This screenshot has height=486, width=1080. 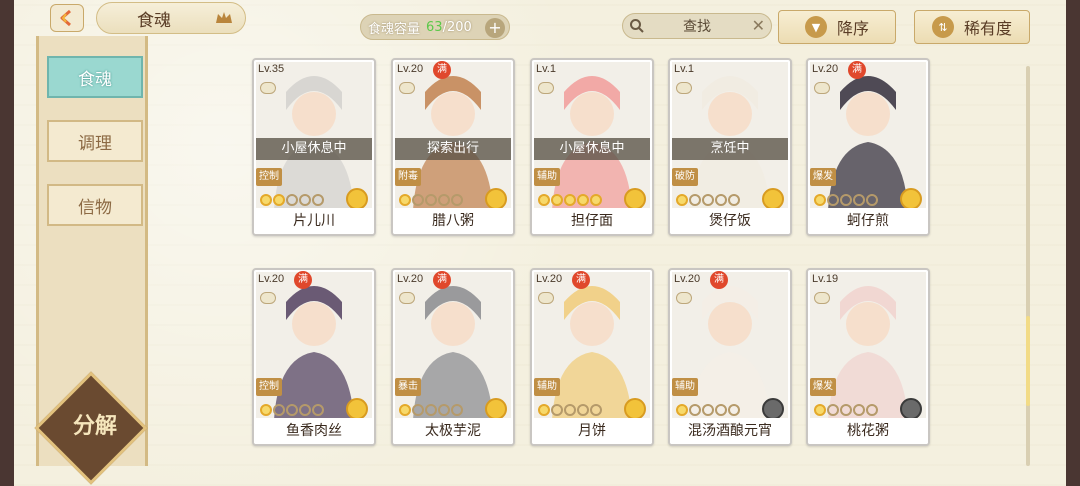 What do you see at coordinates (730, 147) in the screenshot?
I see `food-soul-card: Lv.1 烹饪中 破防 煲仔饭` at bounding box center [730, 147].